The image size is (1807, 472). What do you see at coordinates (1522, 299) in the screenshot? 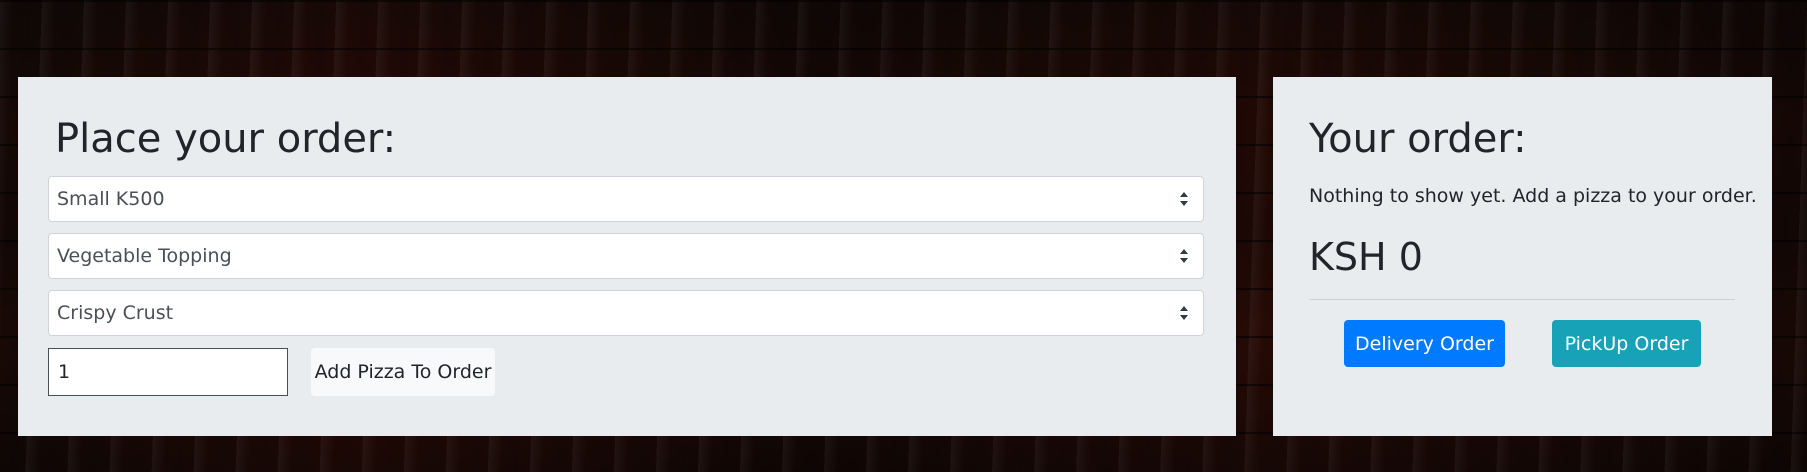
I see `divider` at bounding box center [1522, 299].